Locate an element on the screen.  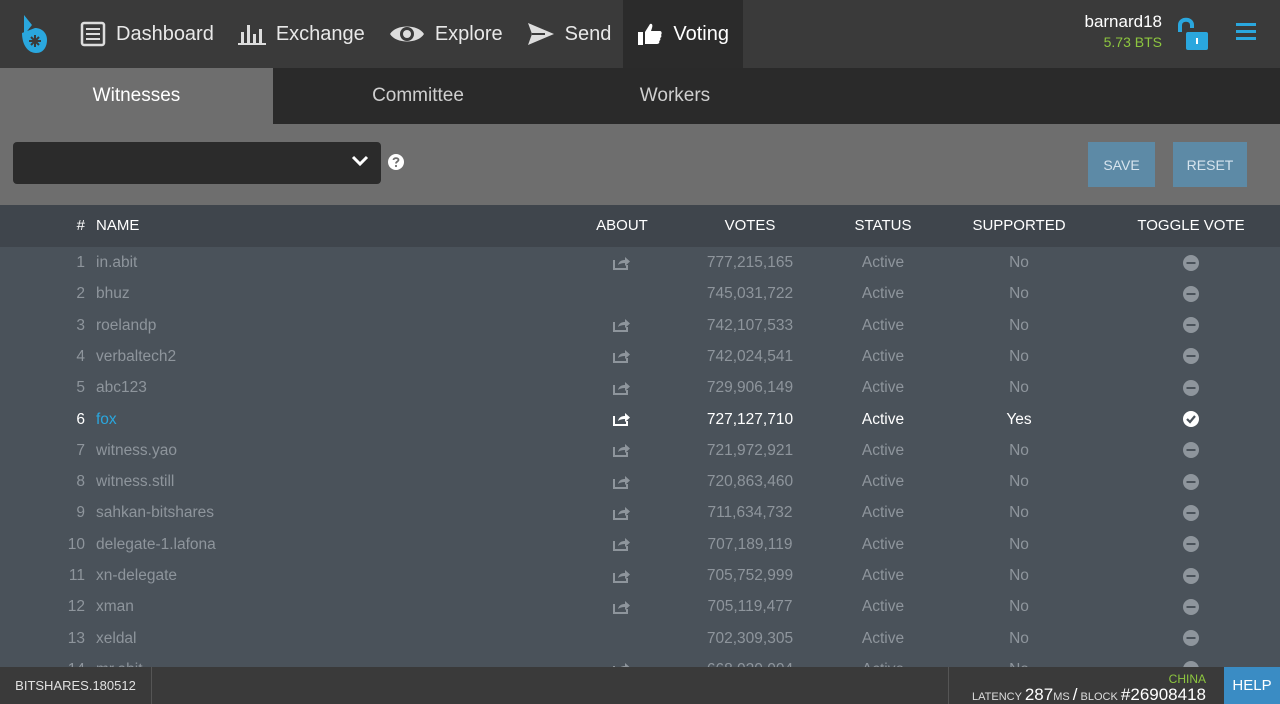
table-row: 14 mr.abit 668,020,004 Active No is located at coordinates (640, 660).